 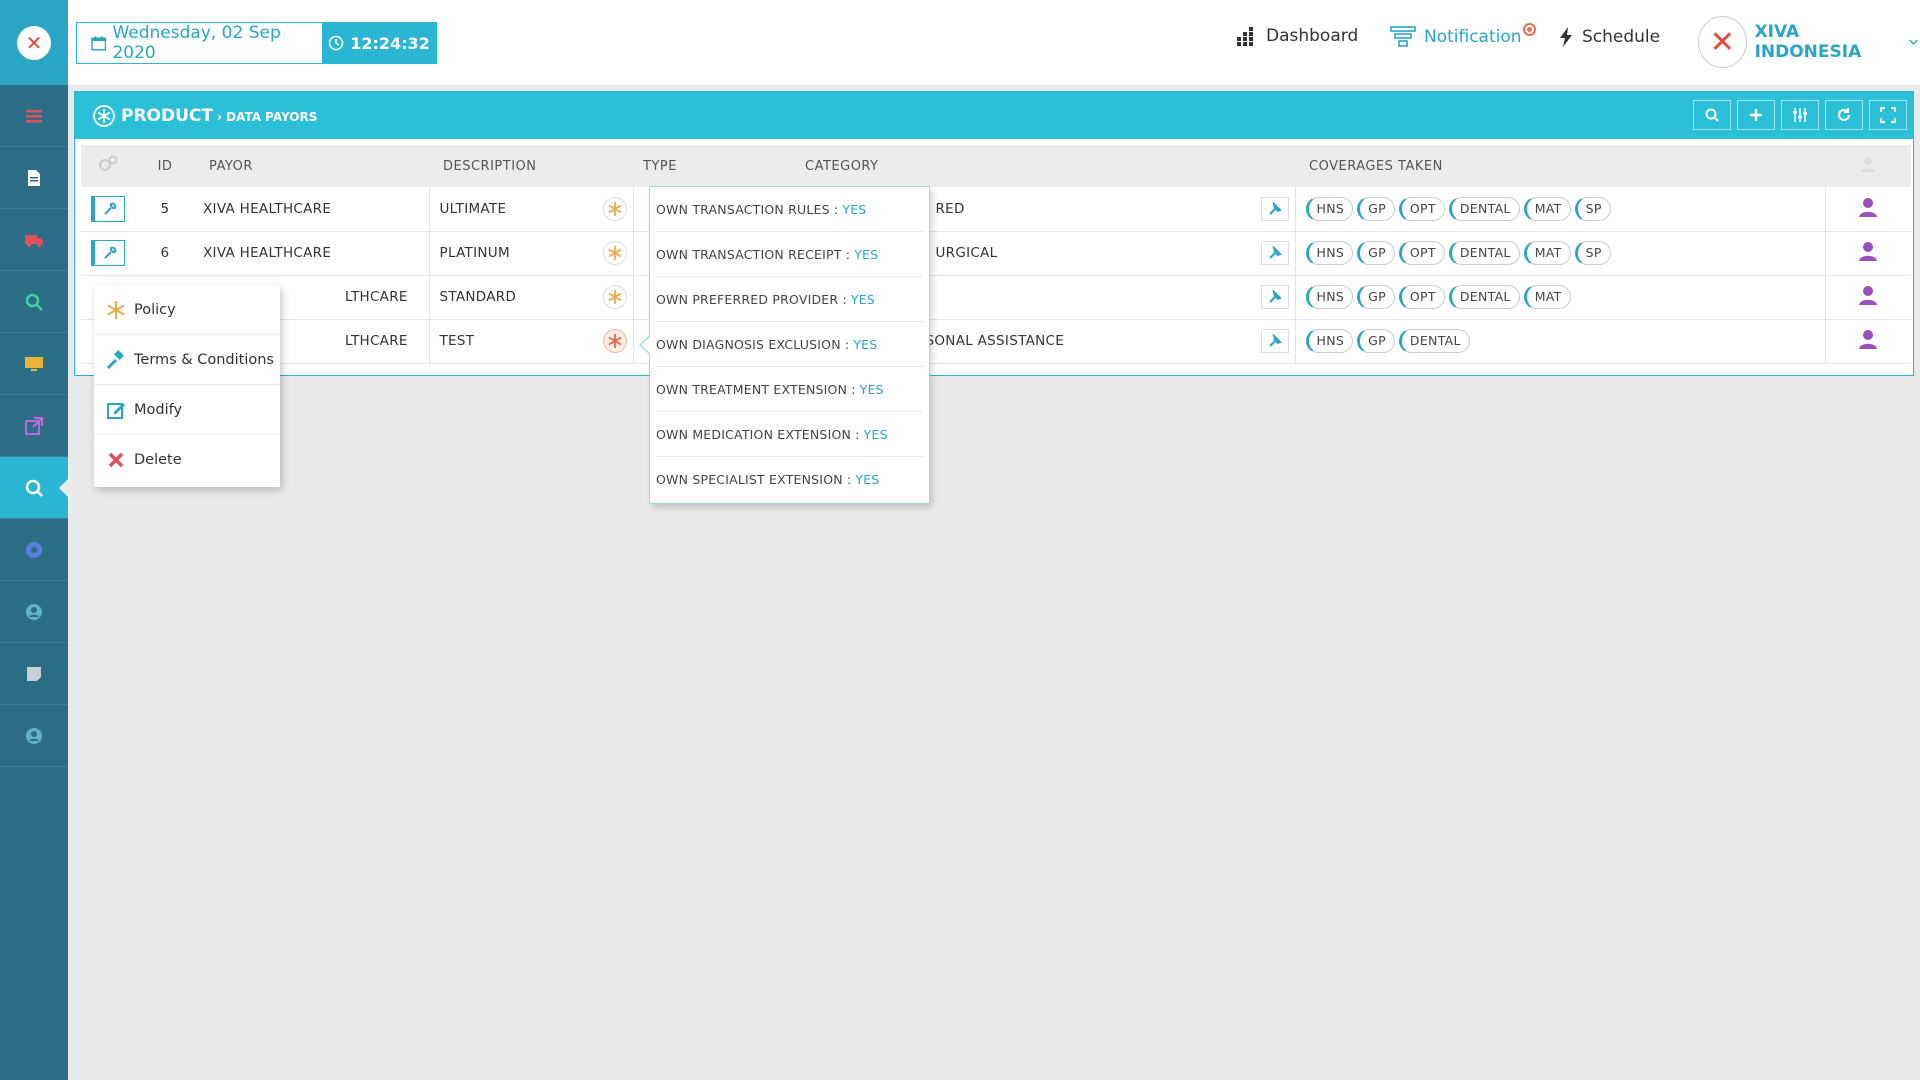 I want to click on popover-row: OWN SPECIALIST EXTENSION : YES, so click(x=789, y=479).